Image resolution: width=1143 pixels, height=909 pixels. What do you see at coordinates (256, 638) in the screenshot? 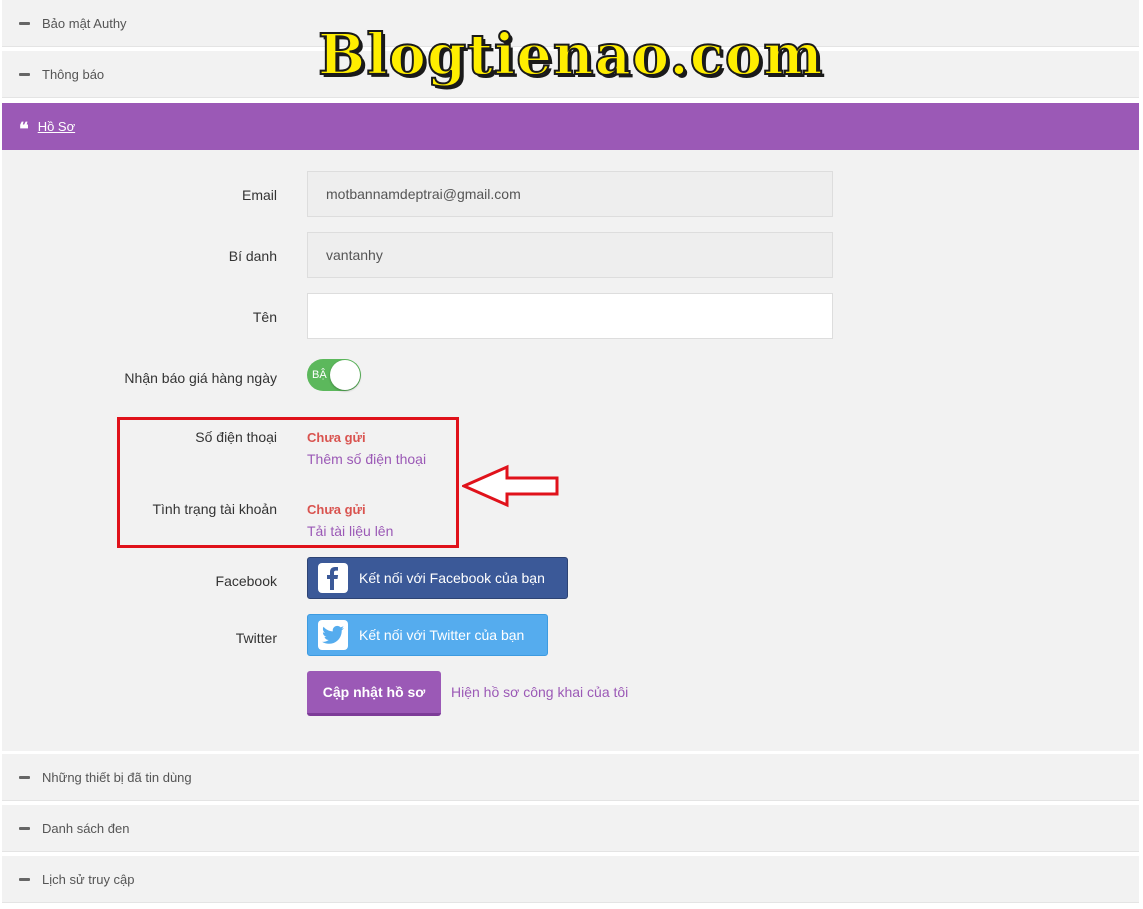
I see `twitter-label: Twitter` at bounding box center [256, 638].